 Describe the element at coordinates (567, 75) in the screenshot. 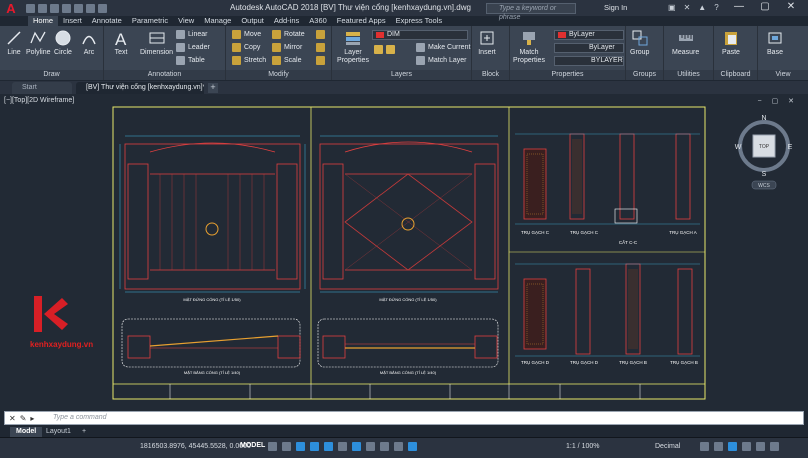

I see `properties-panel-label: Properties` at that location.